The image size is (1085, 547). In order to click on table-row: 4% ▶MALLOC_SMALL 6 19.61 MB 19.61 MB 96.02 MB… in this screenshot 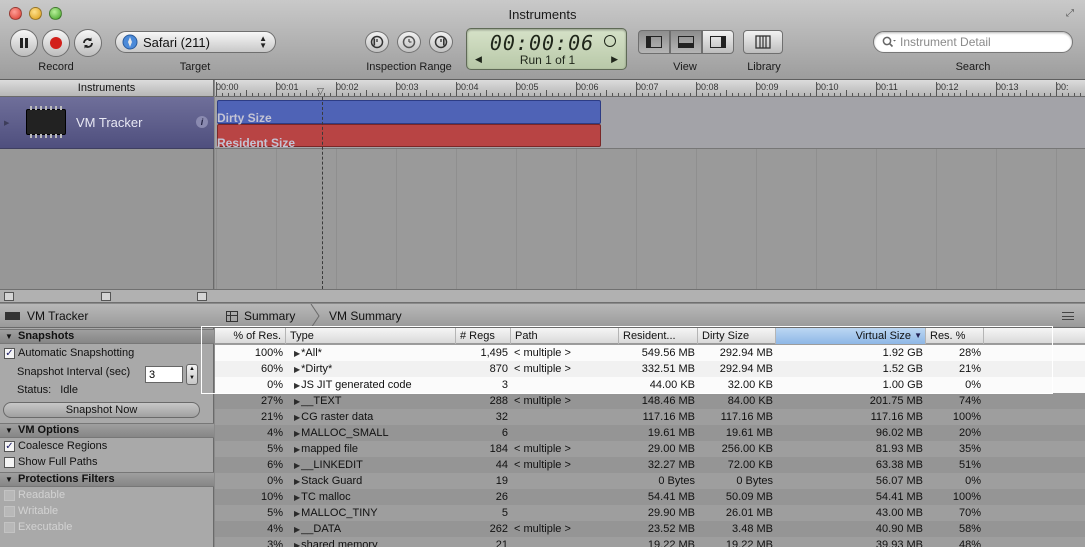, I will do `click(650, 433)`.